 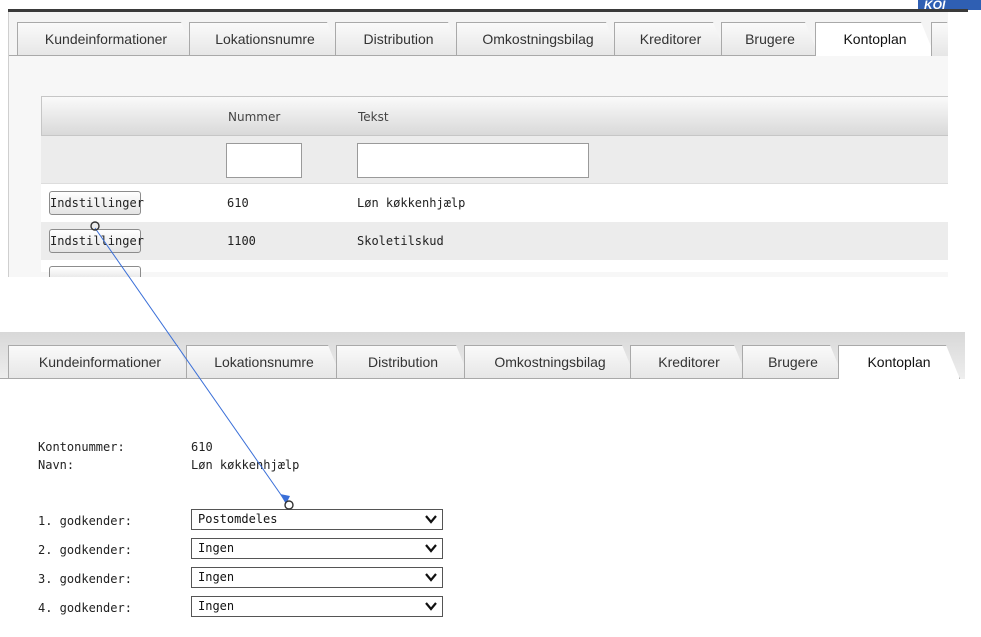 I want to click on account-number-cell: 610, so click(x=238, y=203).